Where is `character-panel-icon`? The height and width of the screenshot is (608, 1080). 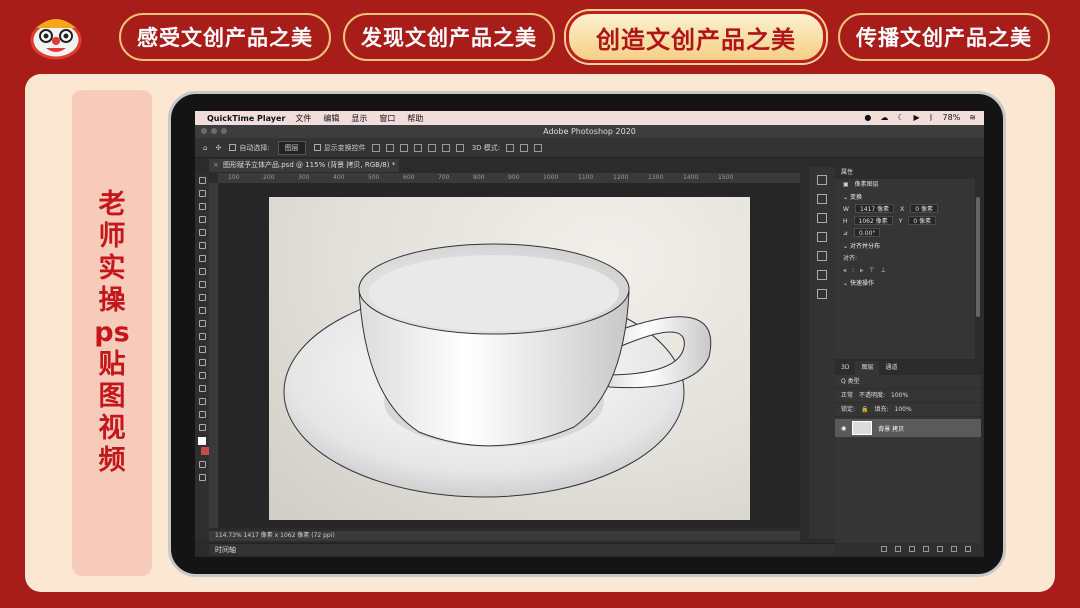
character-panel-icon is located at coordinates (822, 237).